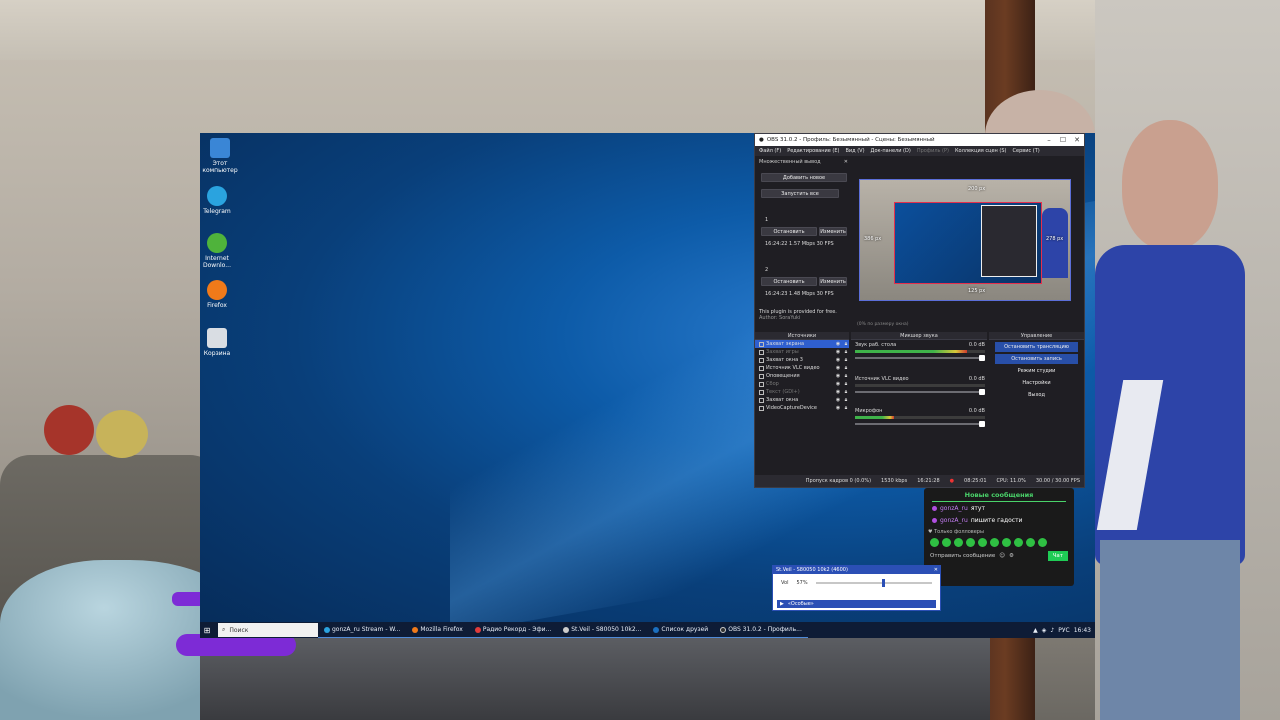 The image size is (1280, 720). What do you see at coordinates (1049, 140) in the screenshot?
I see `minimize-icon: –` at bounding box center [1049, 140].